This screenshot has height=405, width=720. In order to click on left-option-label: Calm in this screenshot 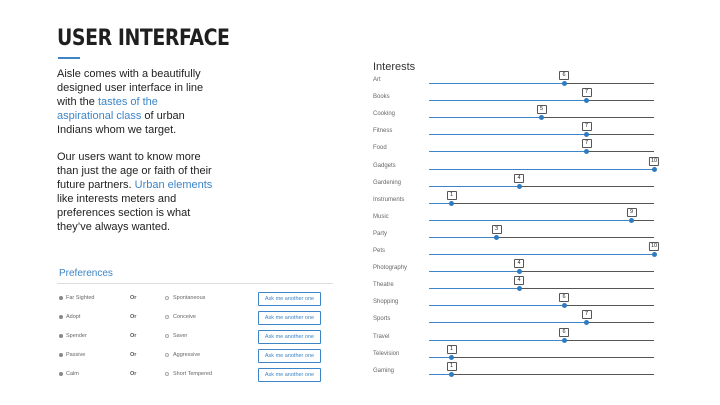, I will do `click(72, 374)`.